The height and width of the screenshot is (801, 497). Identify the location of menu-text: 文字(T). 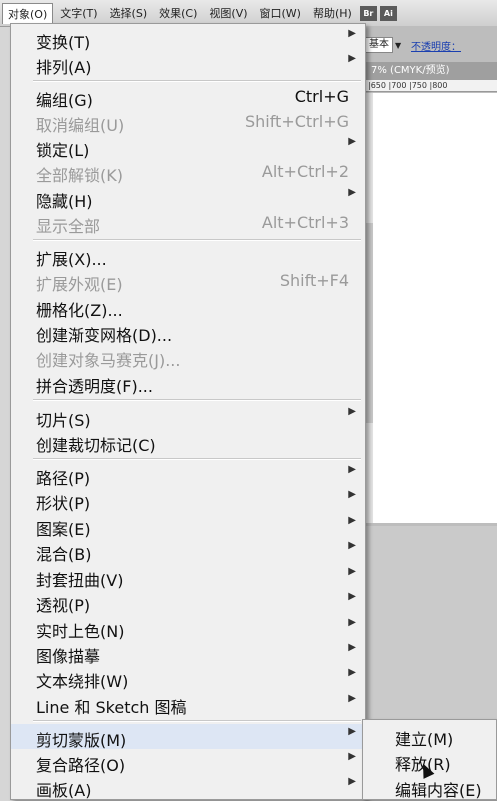
(78, 13).